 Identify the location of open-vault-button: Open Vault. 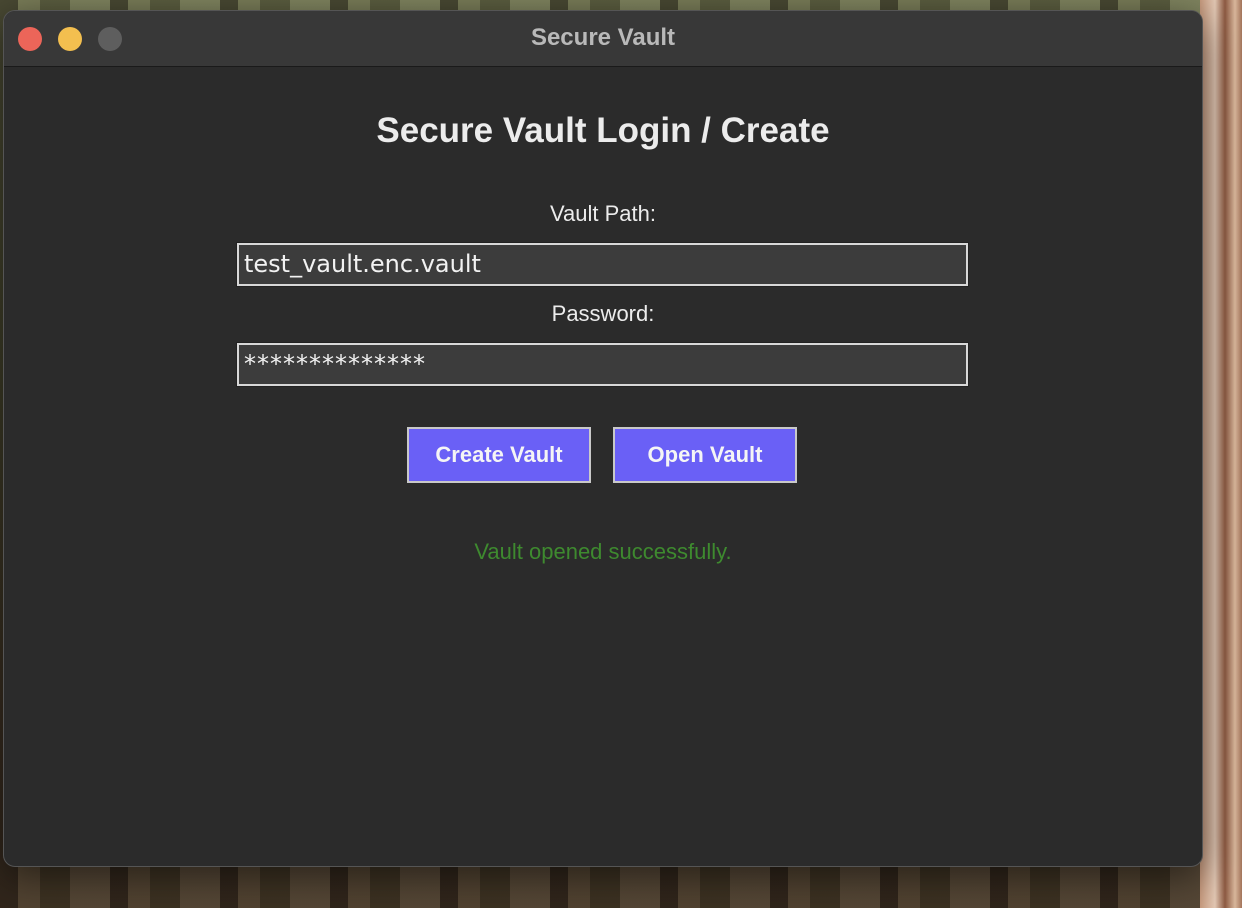
(705, 455).